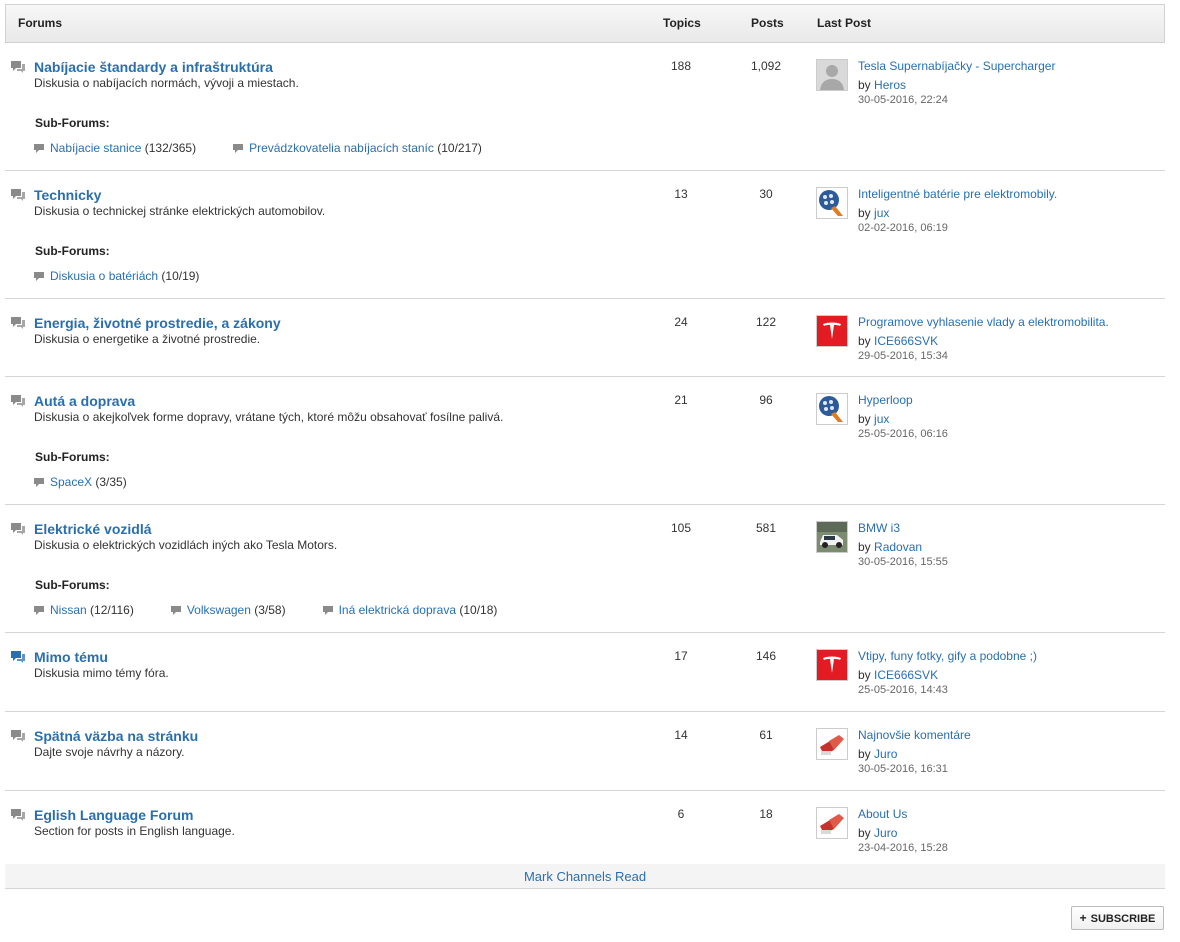  Describe the element at coordinates (112, 610) in the screenshot. I see `sub-forum-count: (12/116)` at that location.